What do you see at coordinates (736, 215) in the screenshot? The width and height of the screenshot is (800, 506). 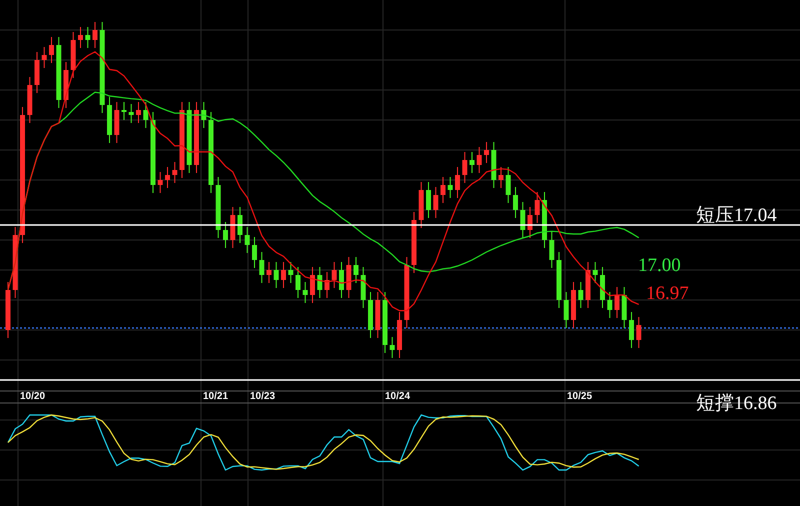 I see `price-level-label: 短压17.04` at bounding box center [736, 215].